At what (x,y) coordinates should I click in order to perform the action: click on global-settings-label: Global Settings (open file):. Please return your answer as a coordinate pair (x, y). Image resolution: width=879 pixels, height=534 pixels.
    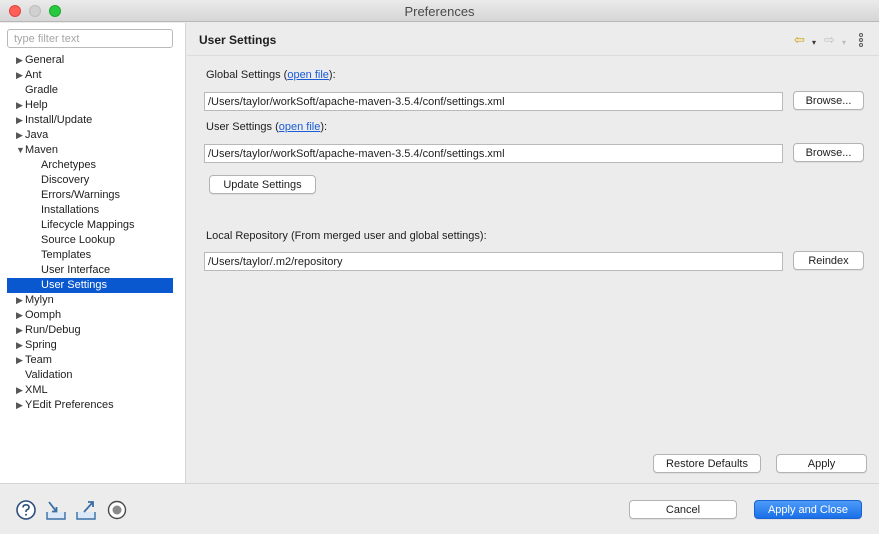
    Looking at the image, I should click on (271, 75).